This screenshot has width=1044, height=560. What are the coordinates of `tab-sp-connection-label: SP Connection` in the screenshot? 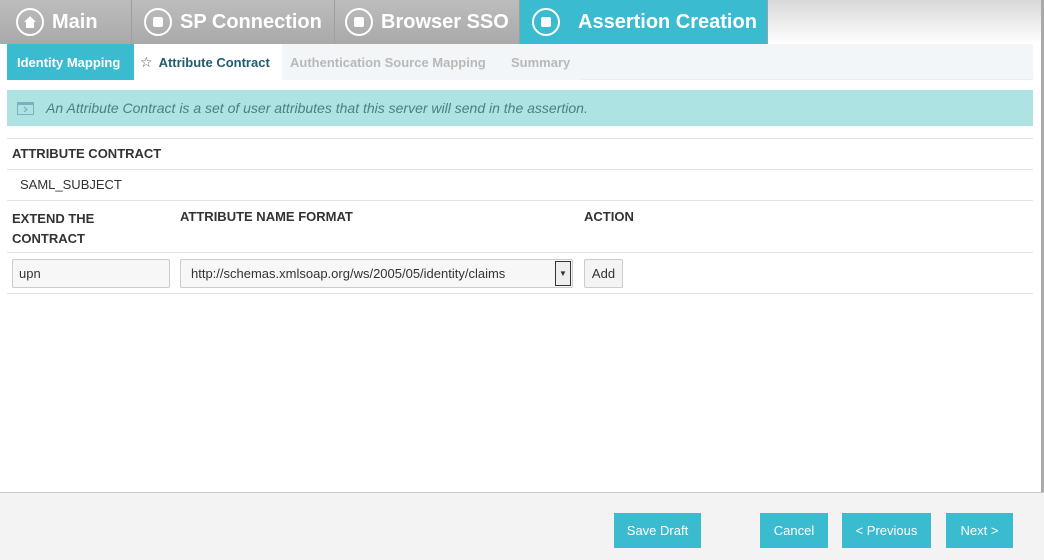 It's located at (251, 21).